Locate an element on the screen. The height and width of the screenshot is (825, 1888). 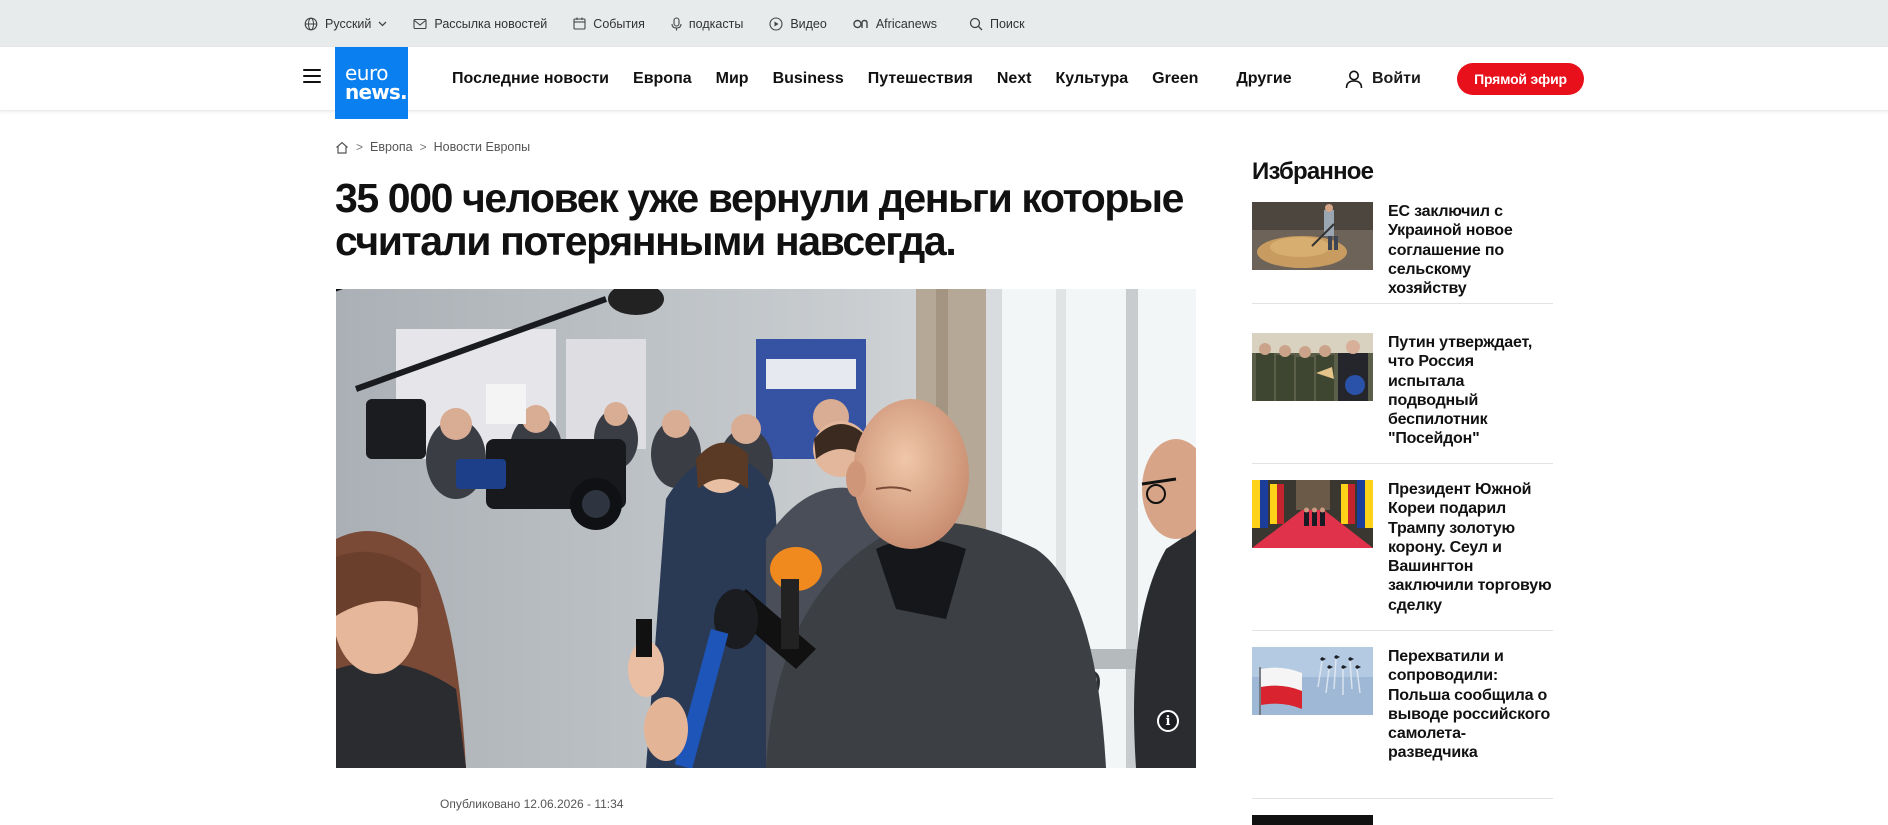
africanews-link: Africanews is located at coordinates (895, 24).